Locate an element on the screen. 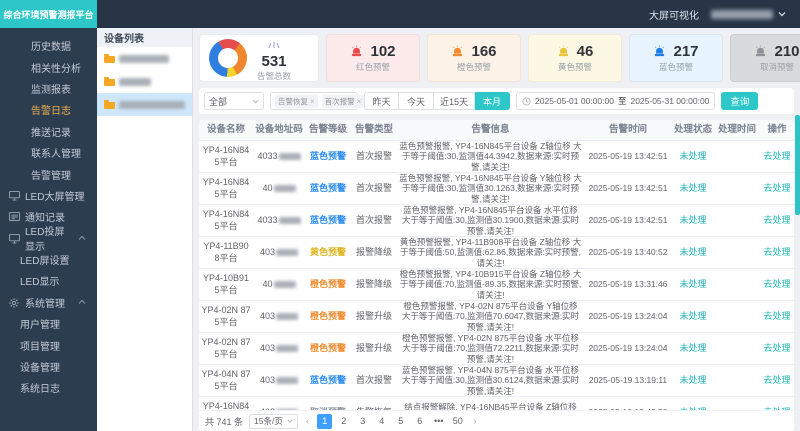 The width and height of the screenshot is (800, 431). search-button: 查询 is located at coordinates (740, 101).